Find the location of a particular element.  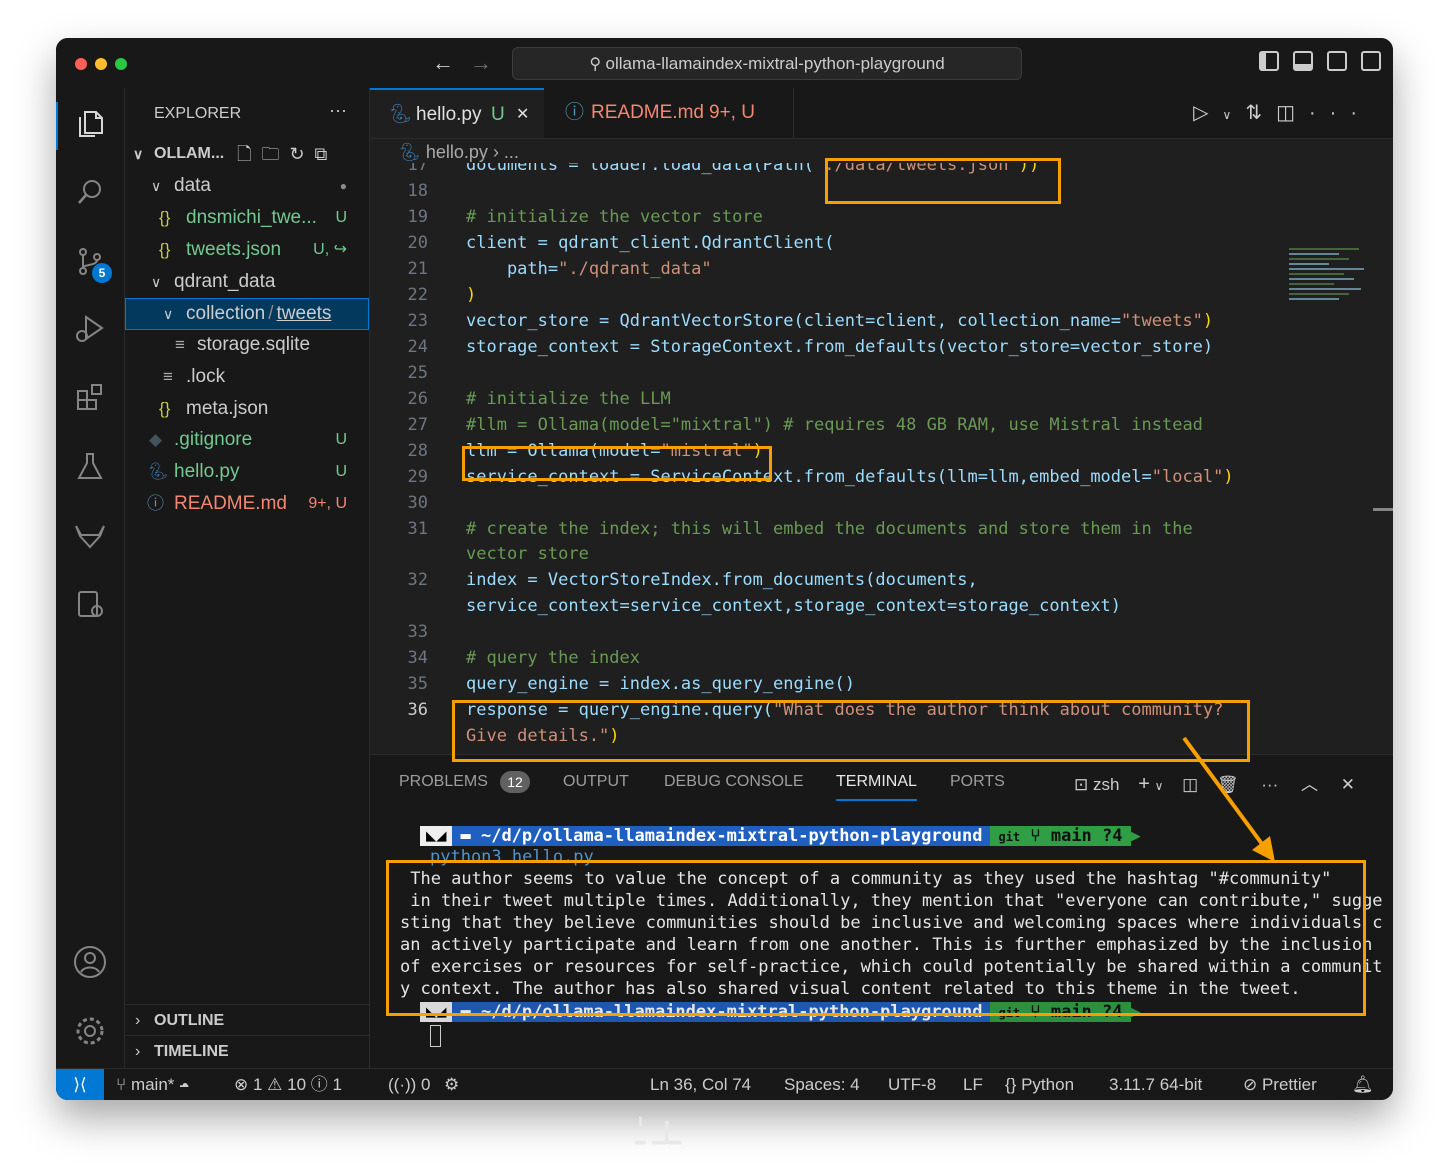

account-icon is located at coordinates (90, 962).